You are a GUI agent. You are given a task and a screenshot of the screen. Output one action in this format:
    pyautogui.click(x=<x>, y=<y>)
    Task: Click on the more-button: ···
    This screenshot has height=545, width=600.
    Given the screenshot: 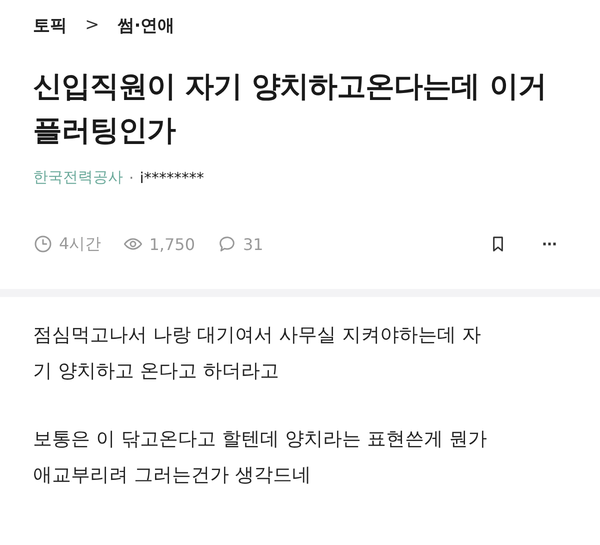 What is the action you would take?
    pyautogui.click(x=549, y=244)
    